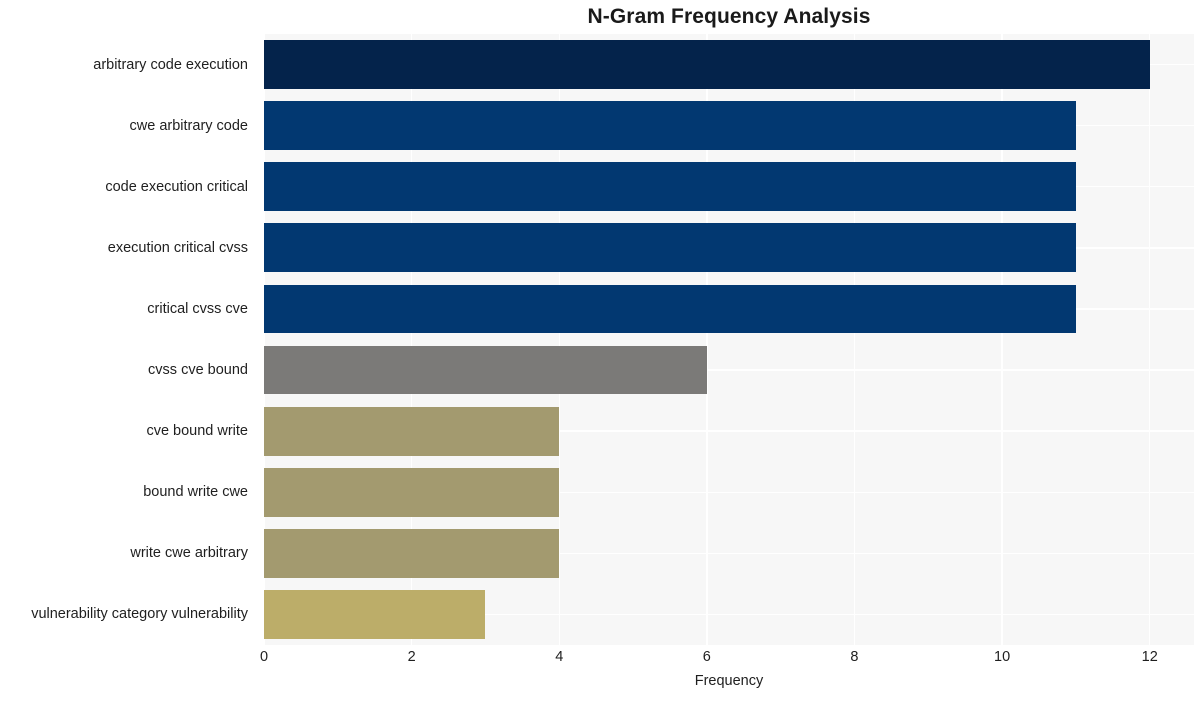 The height and width of the screenshot is (701, 1203). Describe the element at coordinates (706, 657) in the screenshot. I see `x-axis-tick-label: 6` at that location.